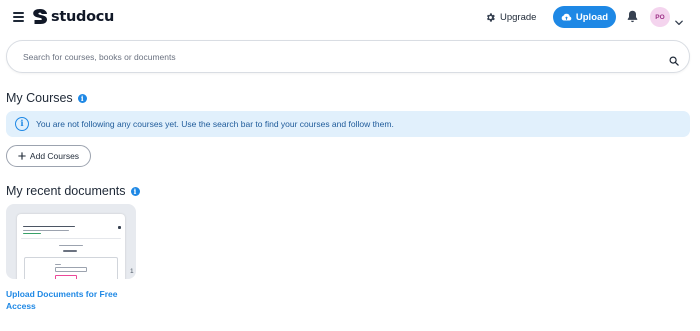 The image size is (700, 331). What do you see at coordinates (40, 16) in the screenshot?
I see `studocu-logo-mark-icon` at bounding box center [40, 16].